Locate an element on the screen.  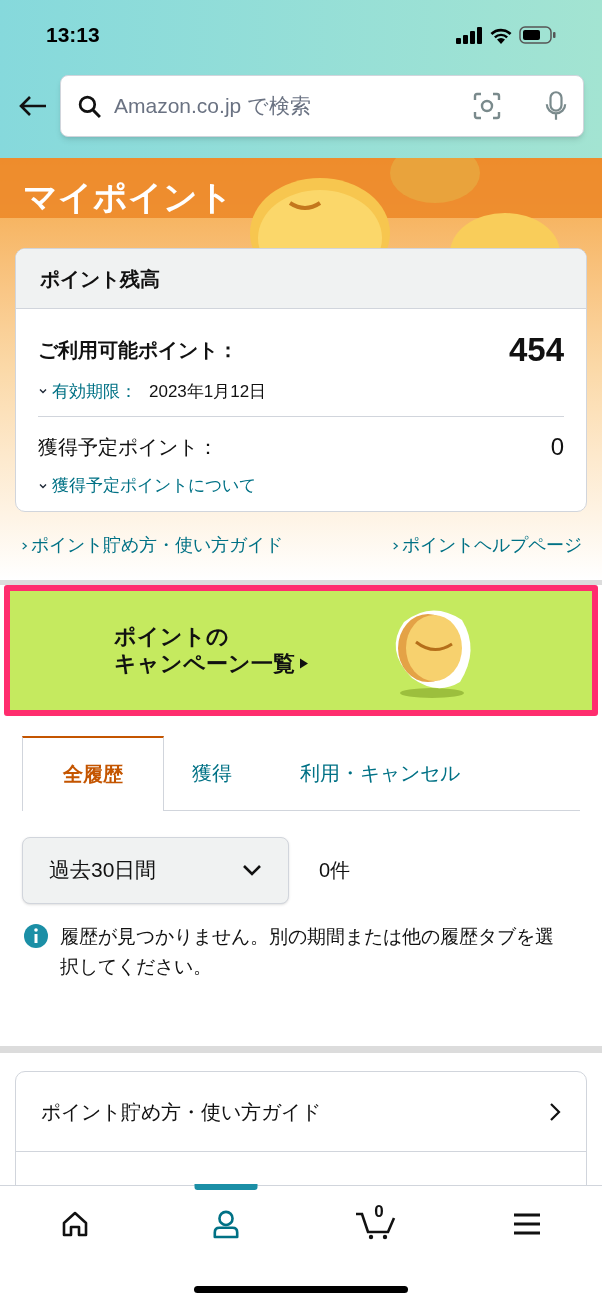
play-triangle-icon is located at coordinates (304, 664).